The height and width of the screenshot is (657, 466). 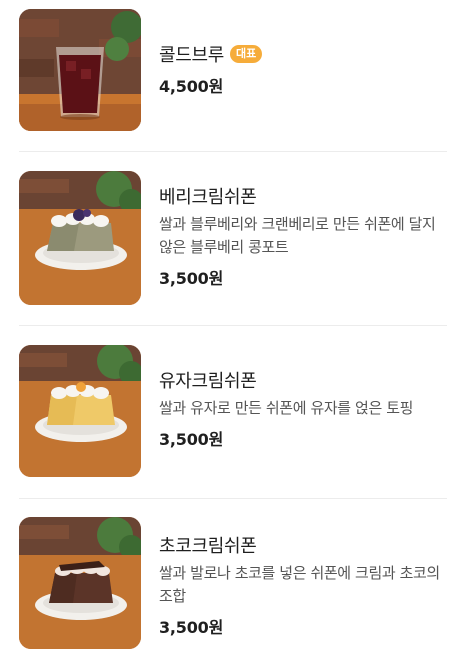 I want to click on item-description: 쌀과 발로나 초코를 넣은 쉬폰에 크림과 초코의 조합, so click(x=299, y=584).